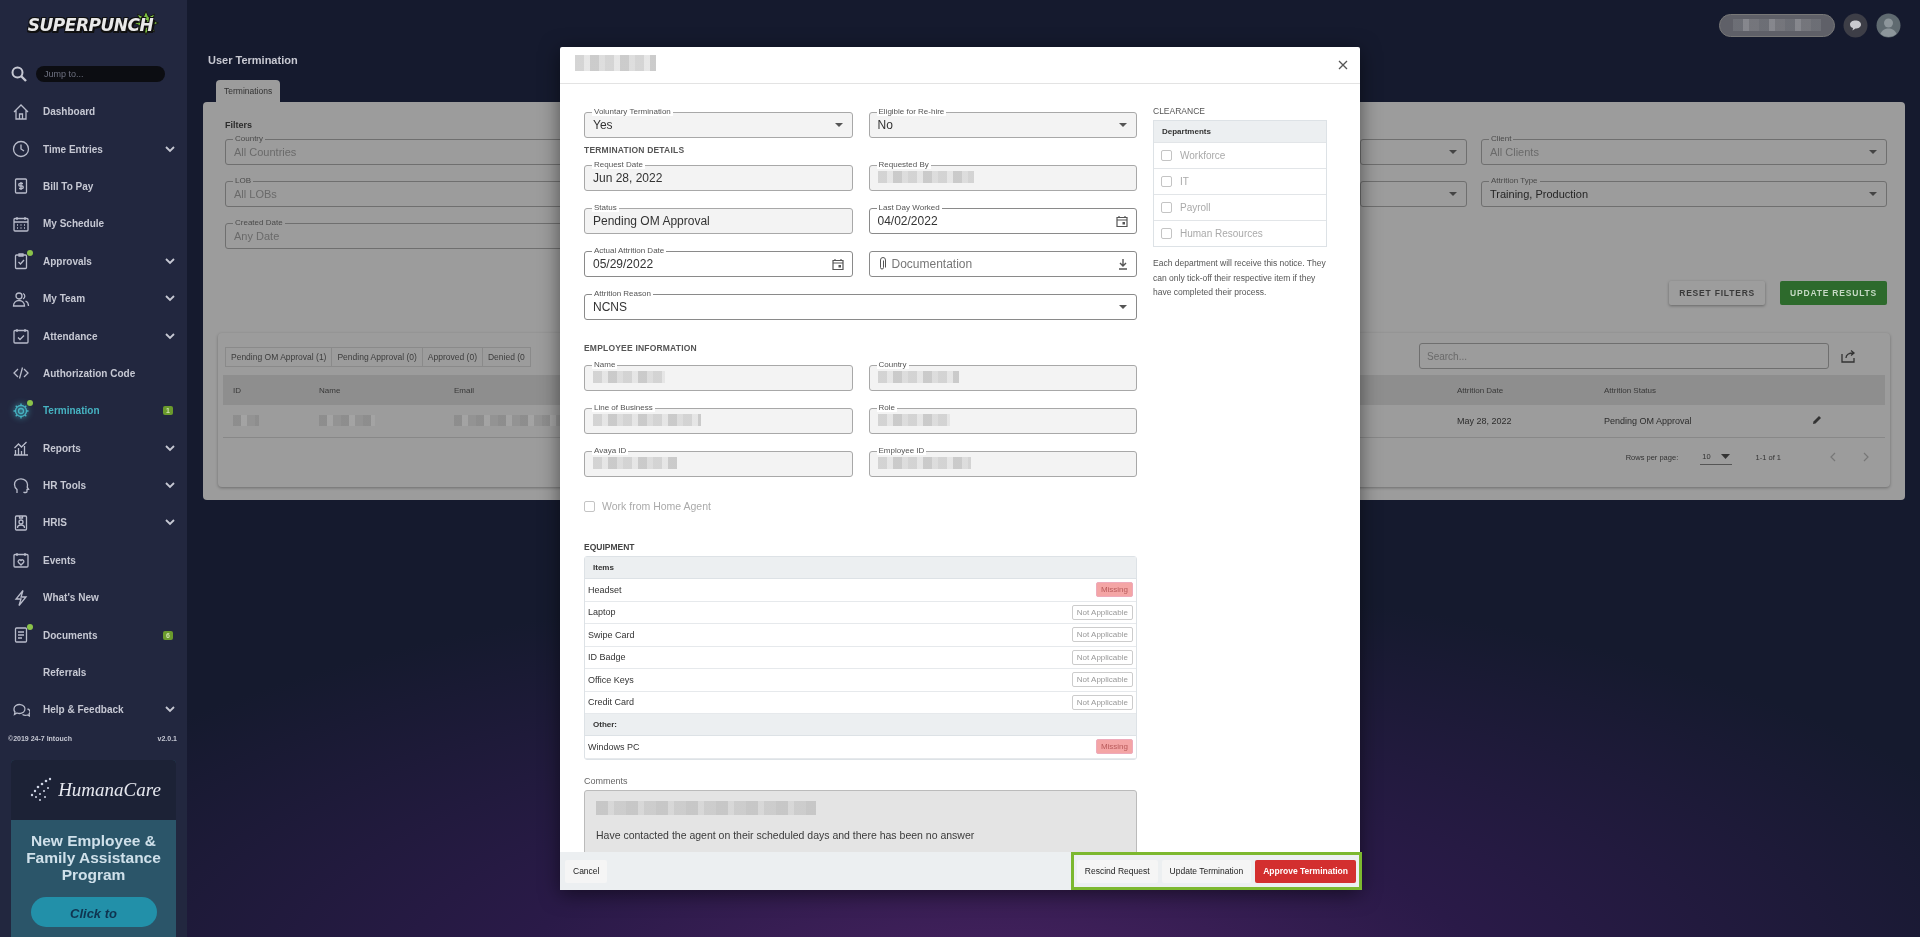  What do you see at coordinates (1817, 420) in the screenshot?
I see `edit-icon` at bounding box center [1817, 420].